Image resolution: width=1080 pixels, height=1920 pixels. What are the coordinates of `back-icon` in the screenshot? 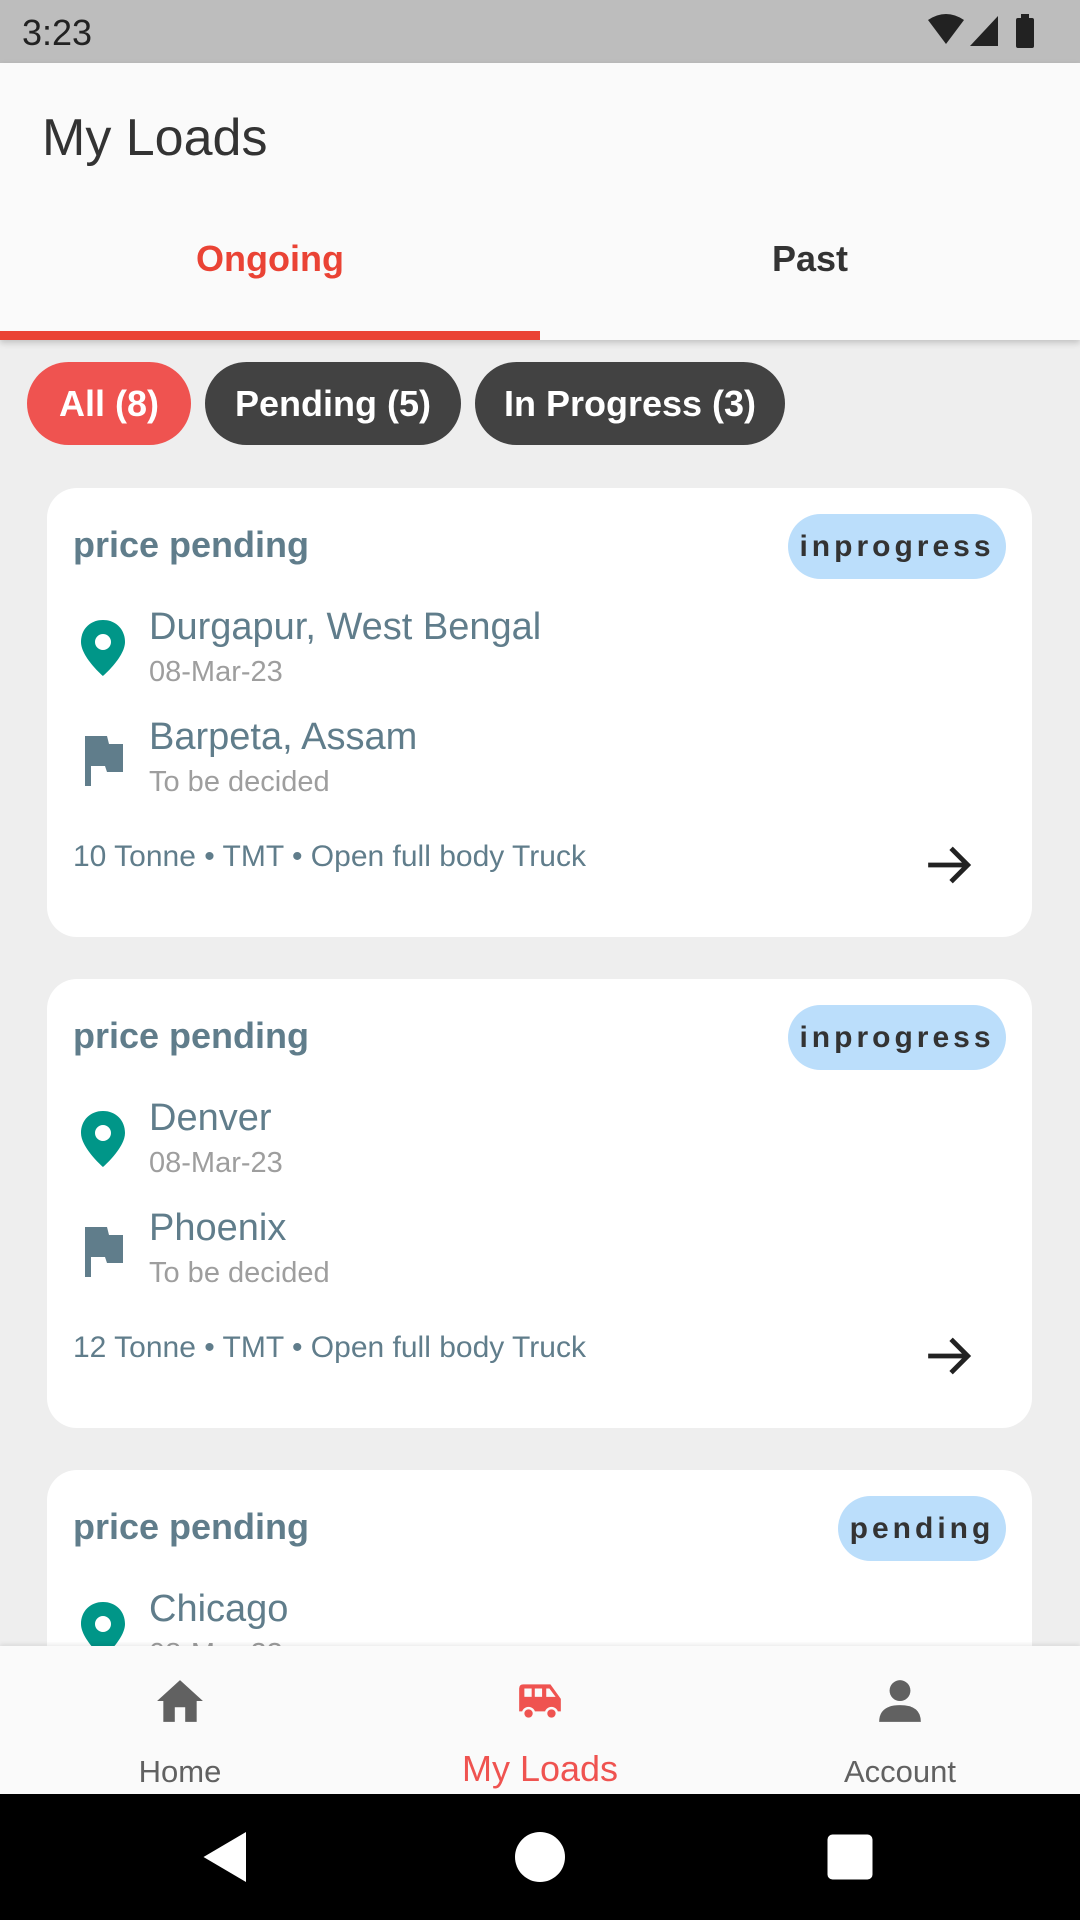 It's located at (226, 1857).